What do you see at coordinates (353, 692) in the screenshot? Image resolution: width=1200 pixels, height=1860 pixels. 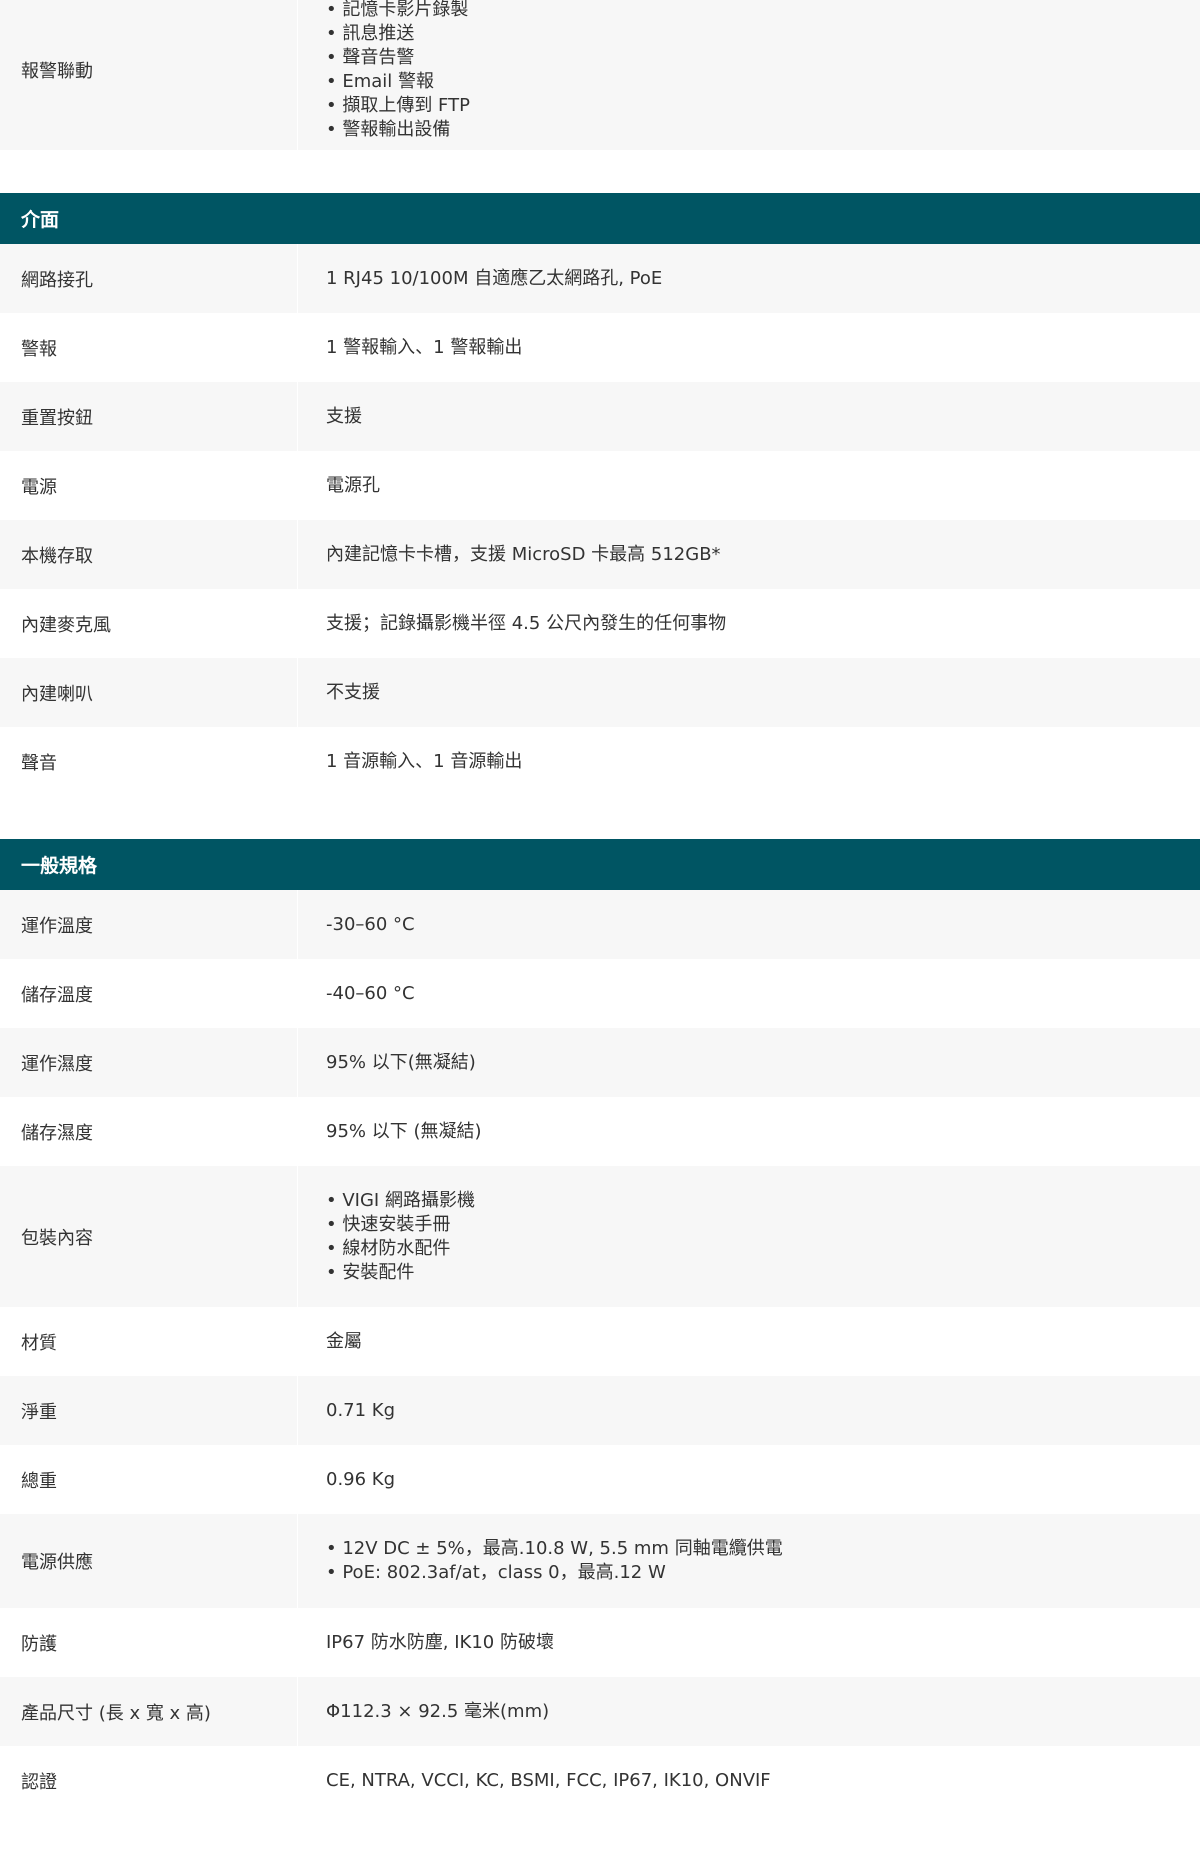 I see `spec-value-text: 不支援` at bounding box center [353, 692].